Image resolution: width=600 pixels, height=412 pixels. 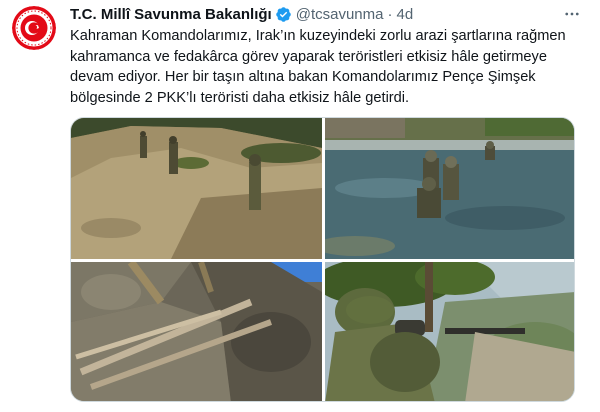 I want to click on mod-emblem-icon, so click(x=34, y=28).